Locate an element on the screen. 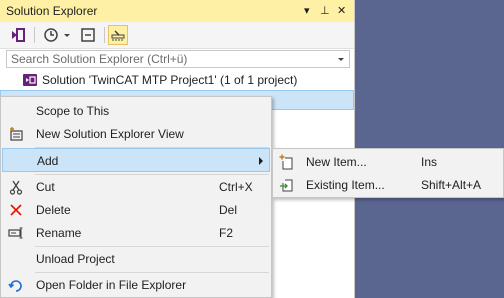 This screenshot has width=504, height=298. menu-item-new-solution-explorer-view: New Solution Explorer View is located at coordinates (136, 134).